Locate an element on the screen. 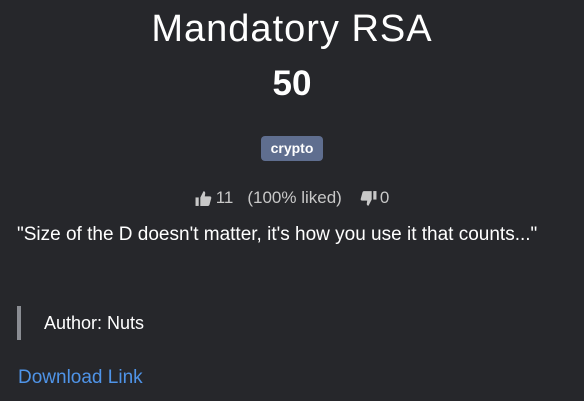 Image resolution: width=584 pixels, height=401 pixels. challenge-tag-badge: crypto is located at coordinates (292, 148).